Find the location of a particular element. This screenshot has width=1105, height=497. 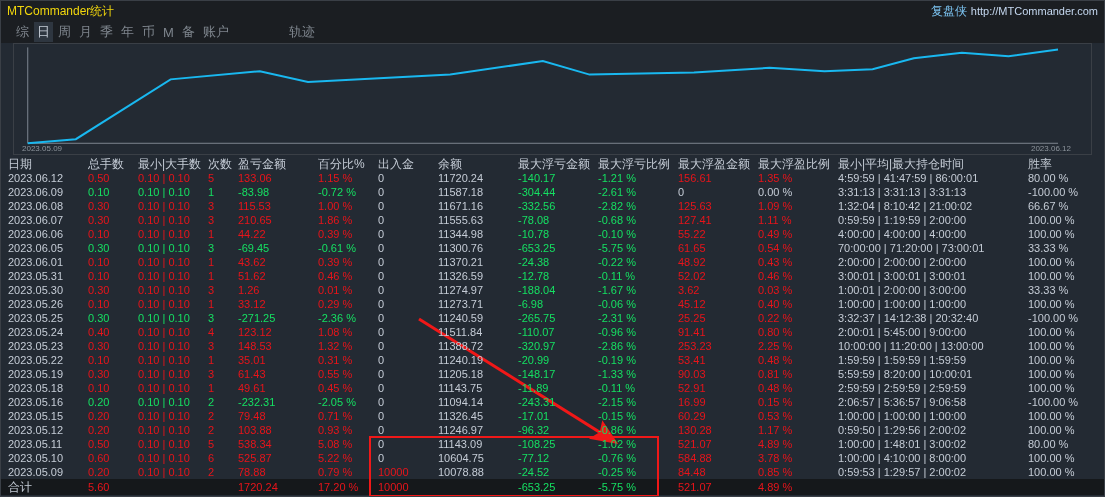

table-cell-text: 11143.75 is located at coordinates (461, 388).